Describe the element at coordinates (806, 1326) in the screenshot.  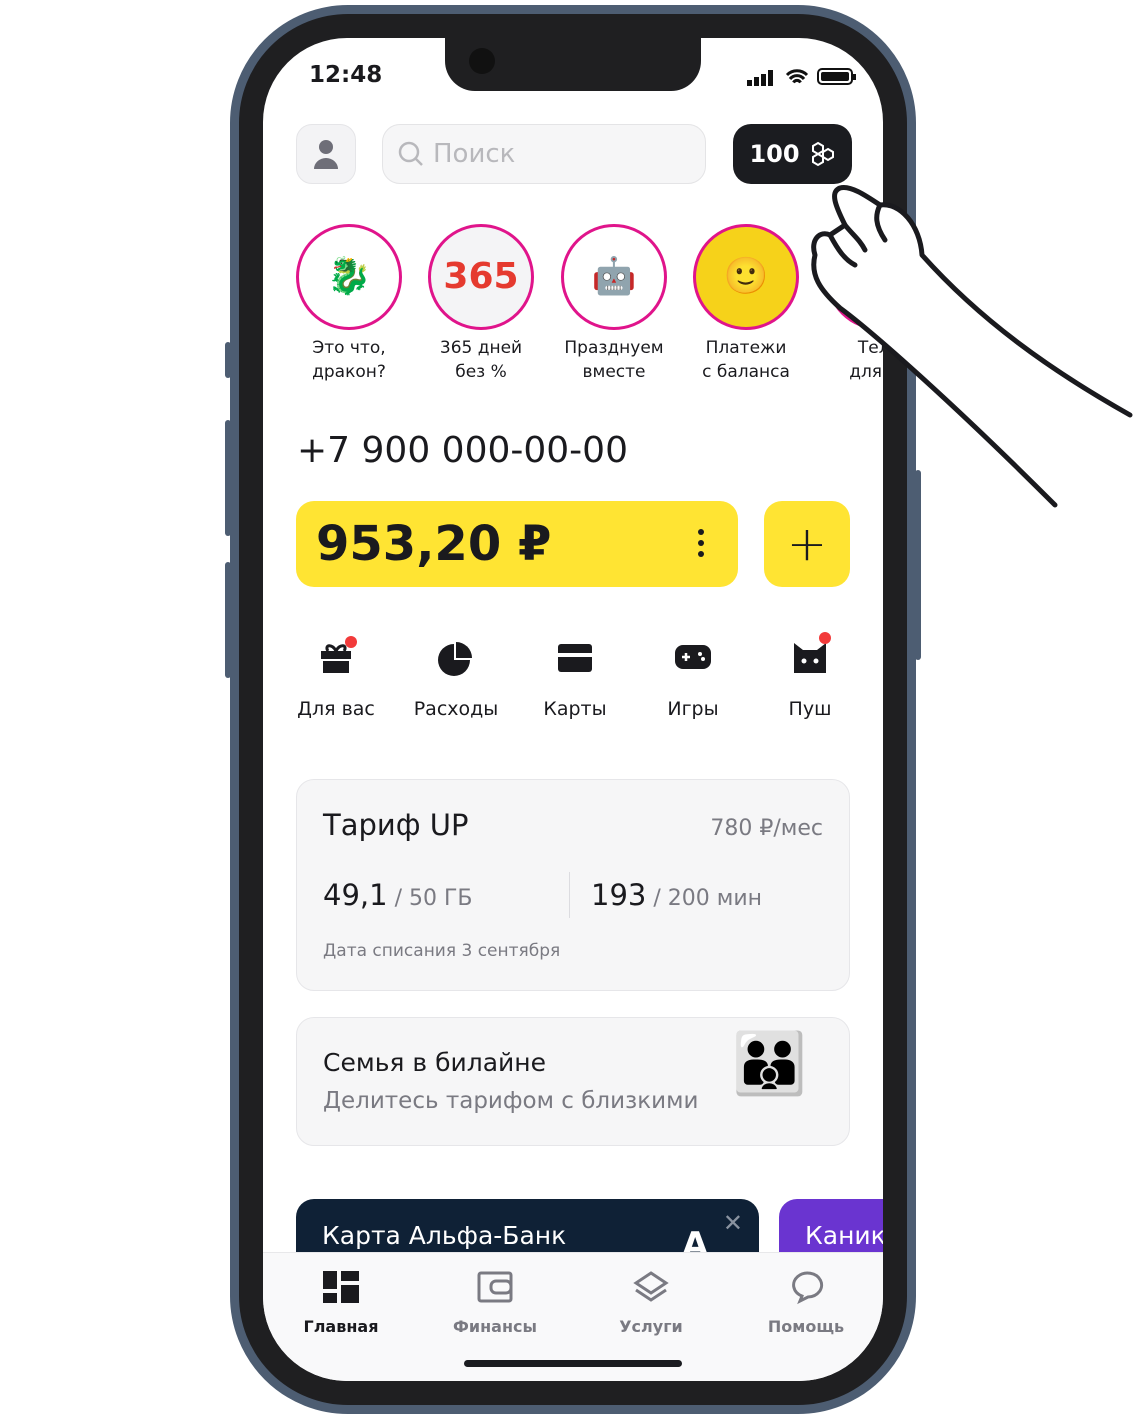
I see `tab-label: Помощь` at that location.